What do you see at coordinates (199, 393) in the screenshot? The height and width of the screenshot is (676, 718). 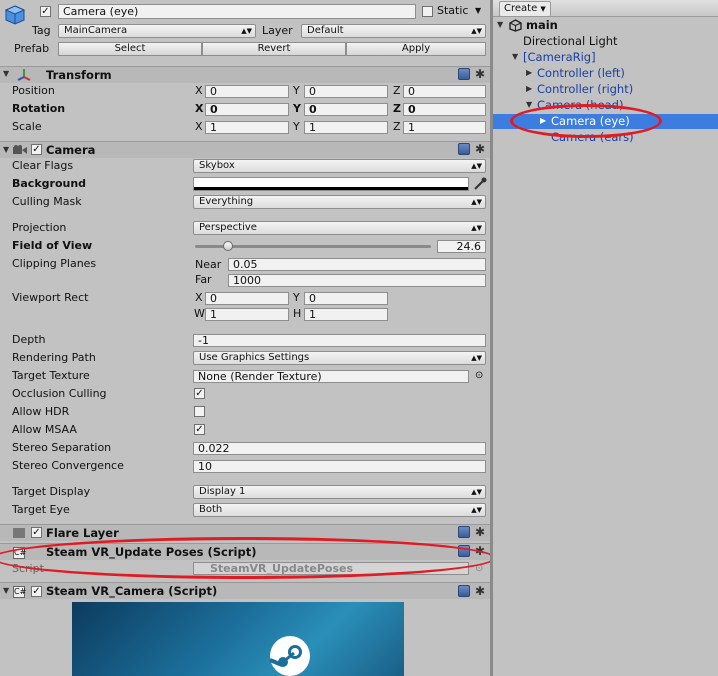 I see `occlusion-culling-checkbox: ✓` at bounding box center [199, 393].